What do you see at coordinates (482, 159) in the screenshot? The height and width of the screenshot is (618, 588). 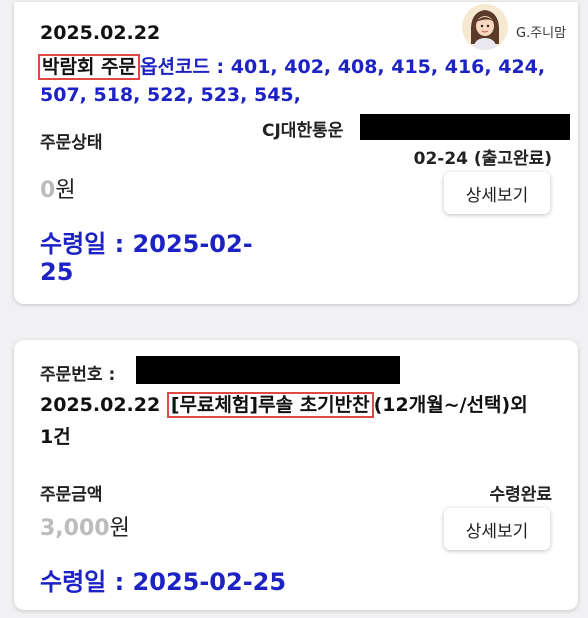 I see `shipping-status: 02-24 (출고완료)` at bounding box center [482, 159].